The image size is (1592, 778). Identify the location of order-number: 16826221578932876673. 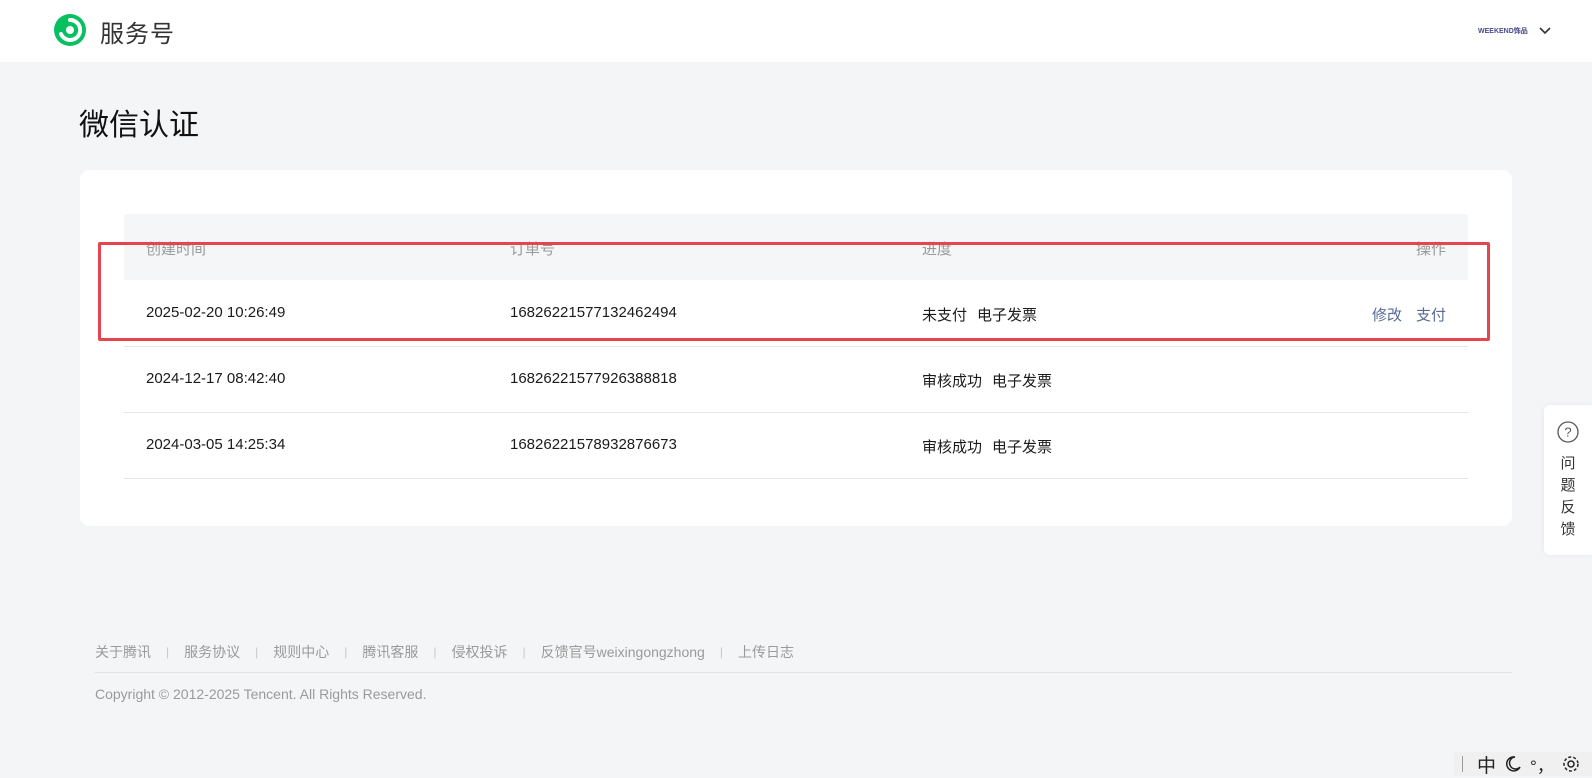
(593, 444).